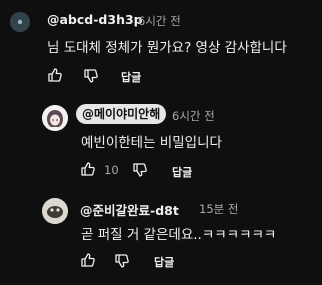 The width and height of the screenshot is (322, 285). What do you see at coordinates (151, 143) in the screenshot?
I see `comment-text: 예빈이한테는 비밀입니다` at bounding box center [151, 143].